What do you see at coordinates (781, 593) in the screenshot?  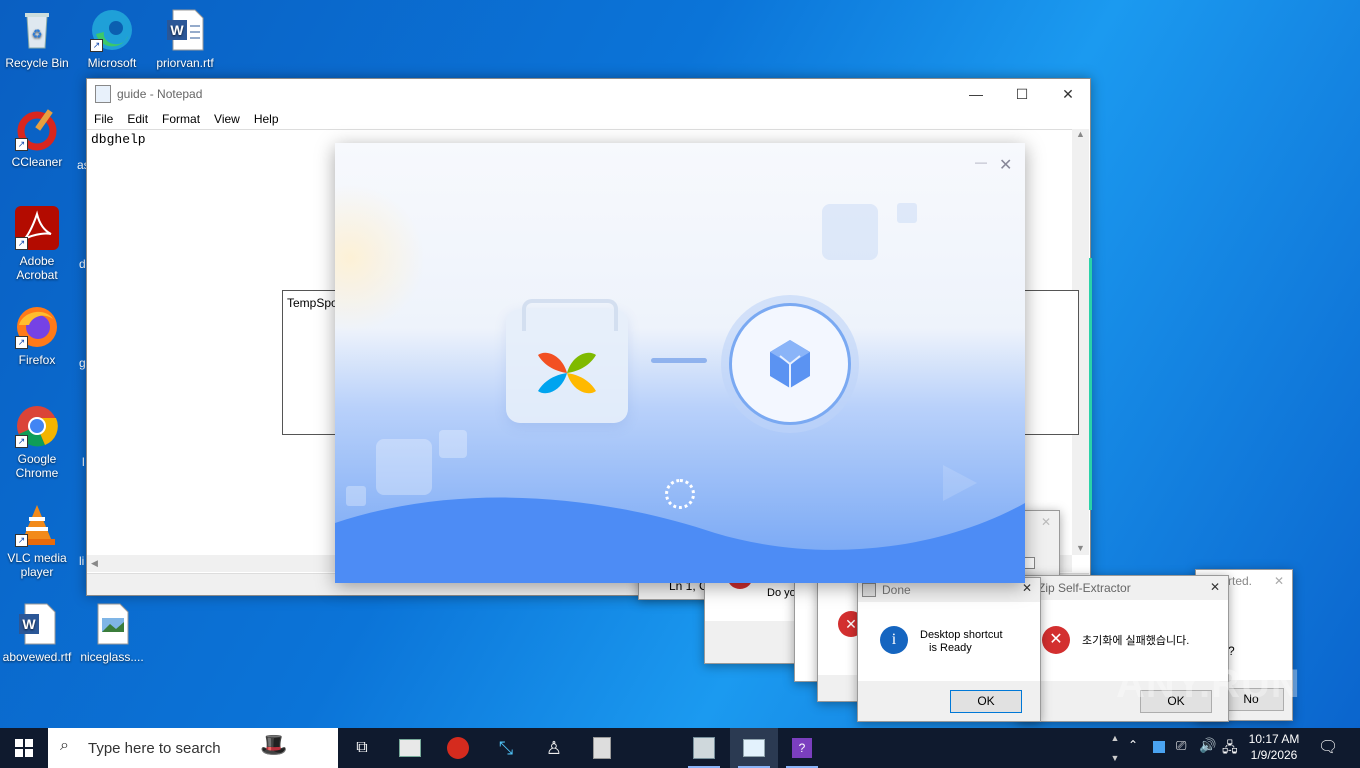 I see `dialog-message: Do yo` at bounding box center [781, 593].